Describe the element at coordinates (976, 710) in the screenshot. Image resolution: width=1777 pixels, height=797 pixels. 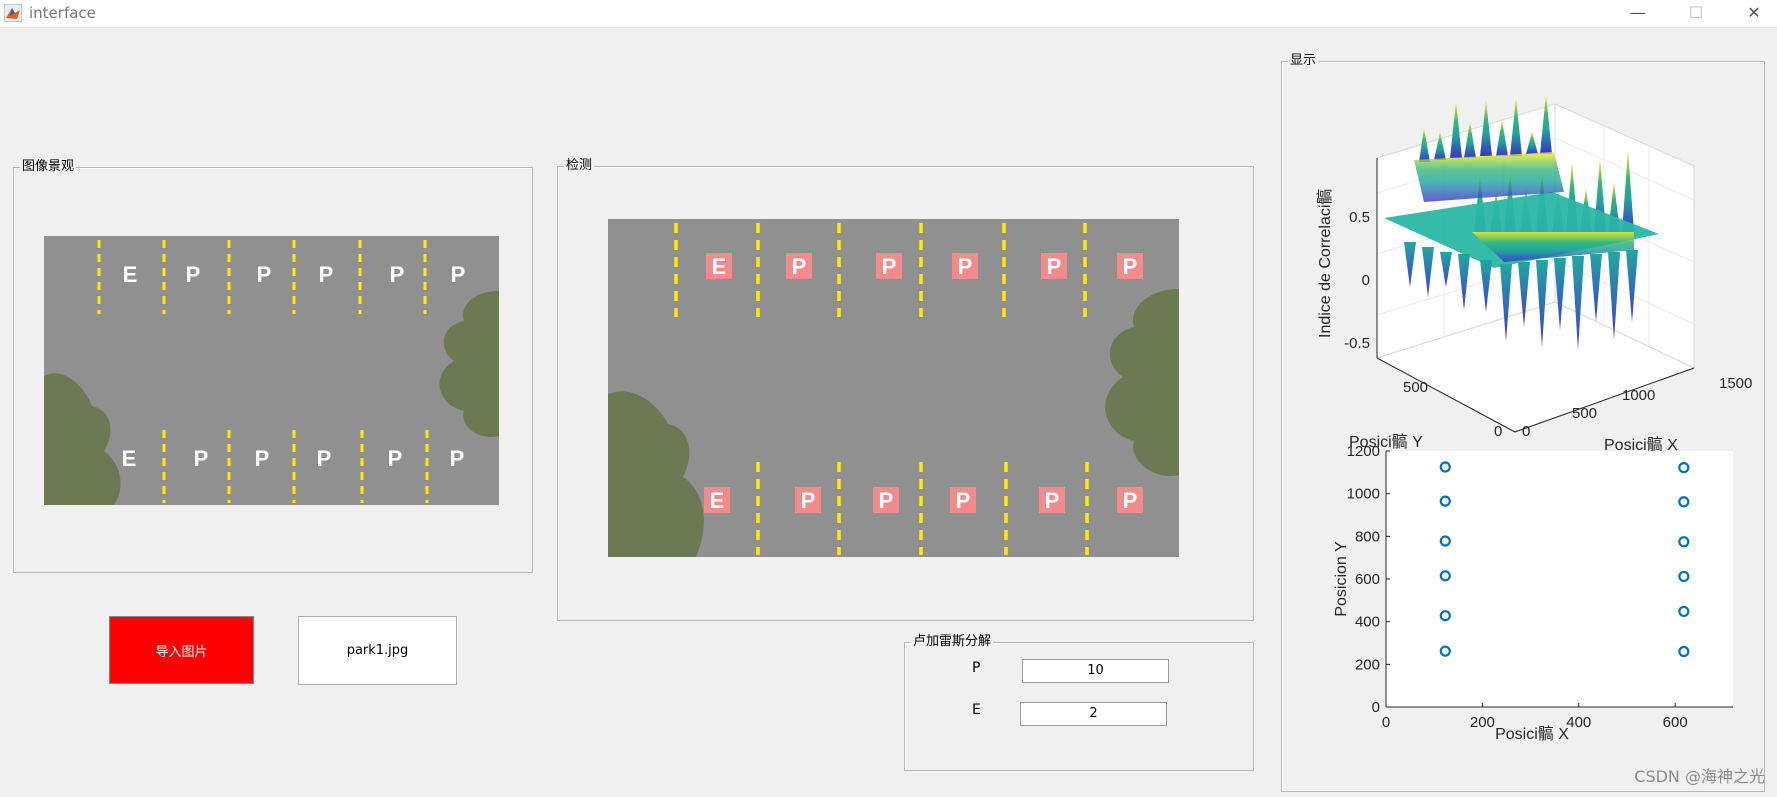
I see `e-count-label: E` at that location.